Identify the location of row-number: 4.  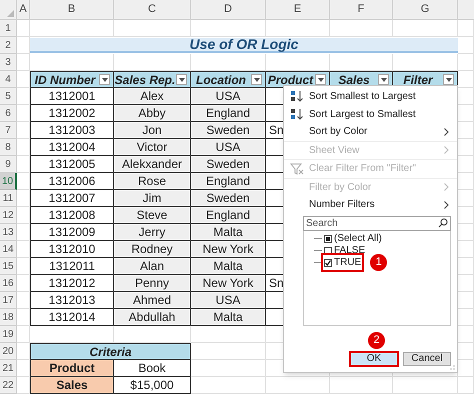
(8, 79).